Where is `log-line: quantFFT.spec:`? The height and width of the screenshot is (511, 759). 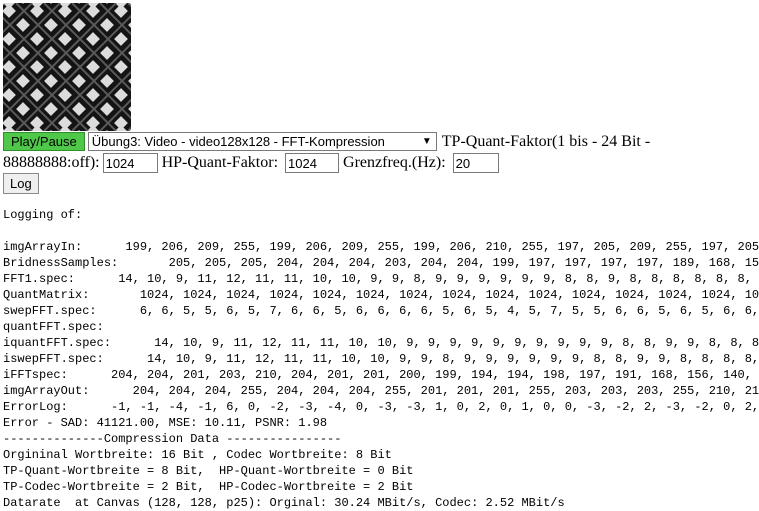 log-line: quantFFT.spec: is located at coordinates (53, 327).